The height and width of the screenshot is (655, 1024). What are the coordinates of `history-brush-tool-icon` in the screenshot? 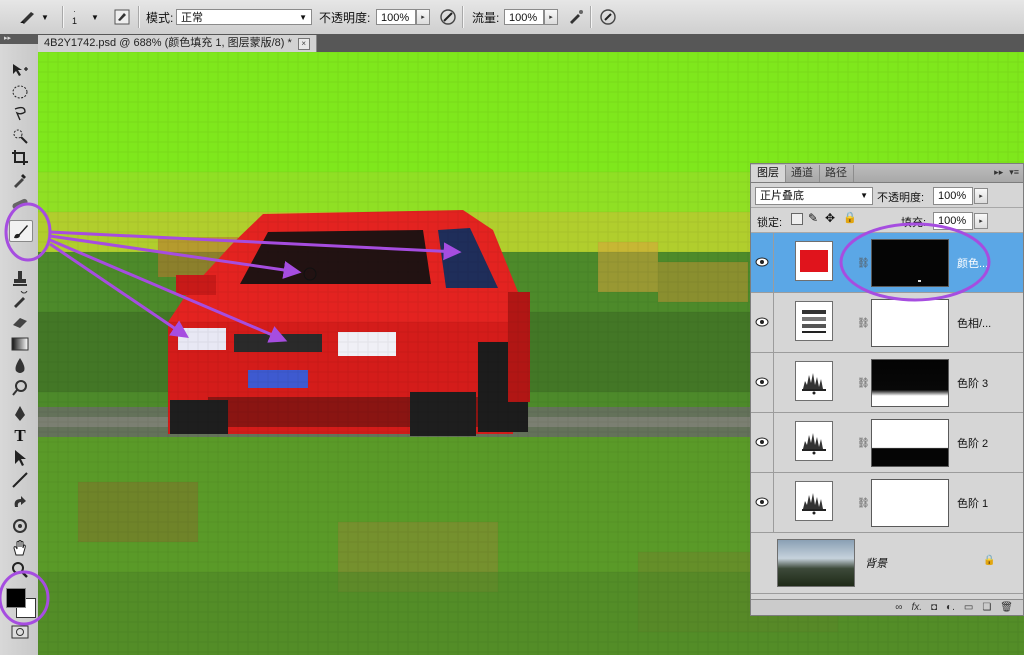 It's located at (20, 300).